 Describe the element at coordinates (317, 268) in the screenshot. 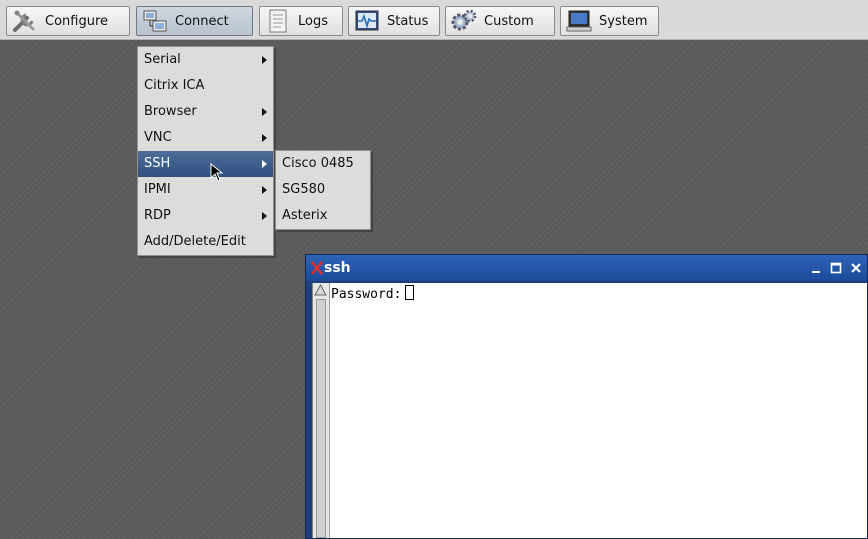

I see `x-app-icon` at that location.